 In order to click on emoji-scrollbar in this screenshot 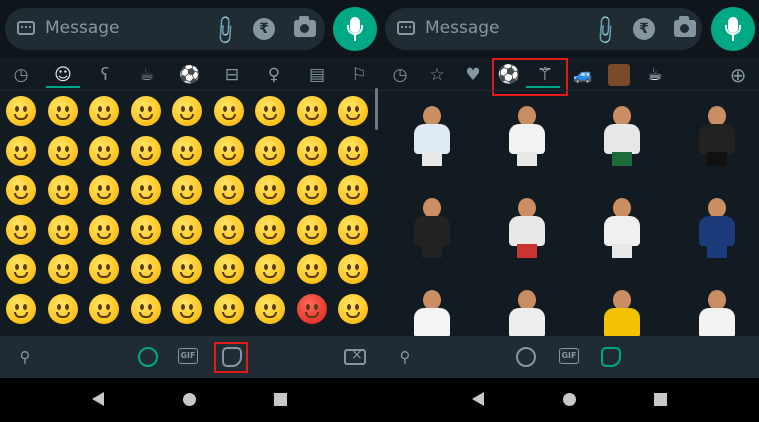, I will do `click(376, 109)`.